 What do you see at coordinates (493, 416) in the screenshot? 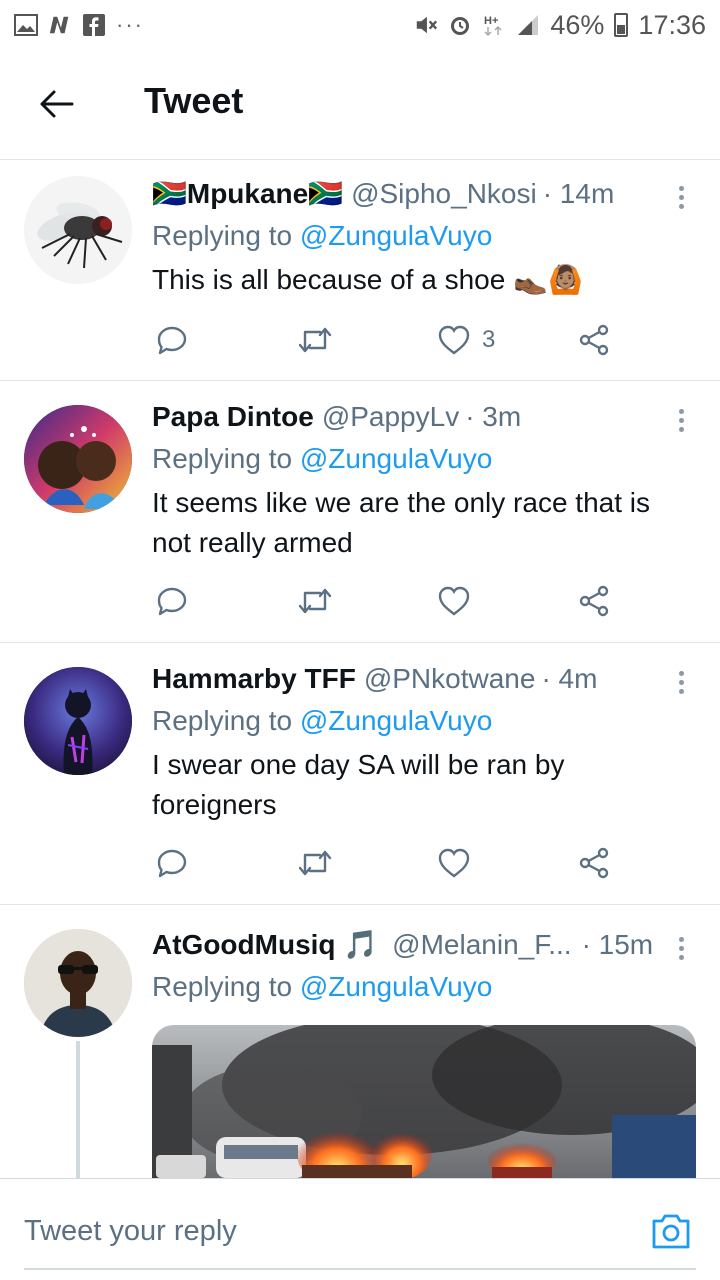
I see `tweet-time: · 3m` at bounding box center [493, 416].